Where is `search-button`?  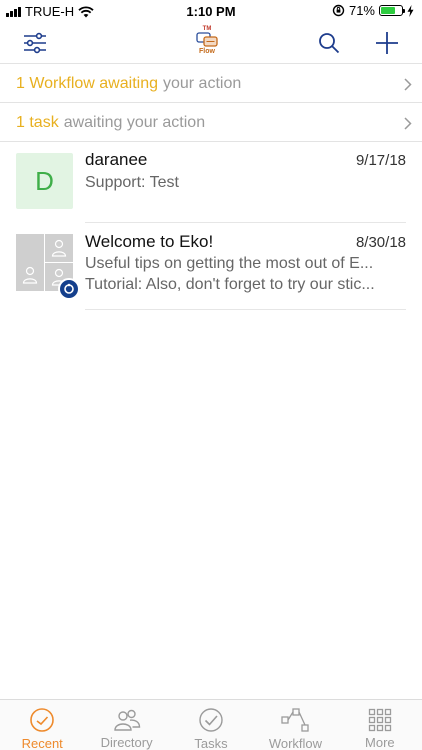 search-button is located at coordinates (329, 43).